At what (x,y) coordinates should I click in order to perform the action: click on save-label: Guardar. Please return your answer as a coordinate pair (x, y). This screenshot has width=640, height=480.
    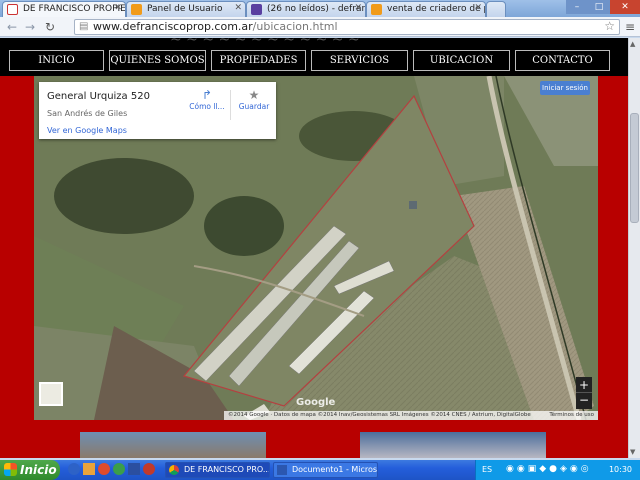
    Looking at the image, I should click on (254, 106).